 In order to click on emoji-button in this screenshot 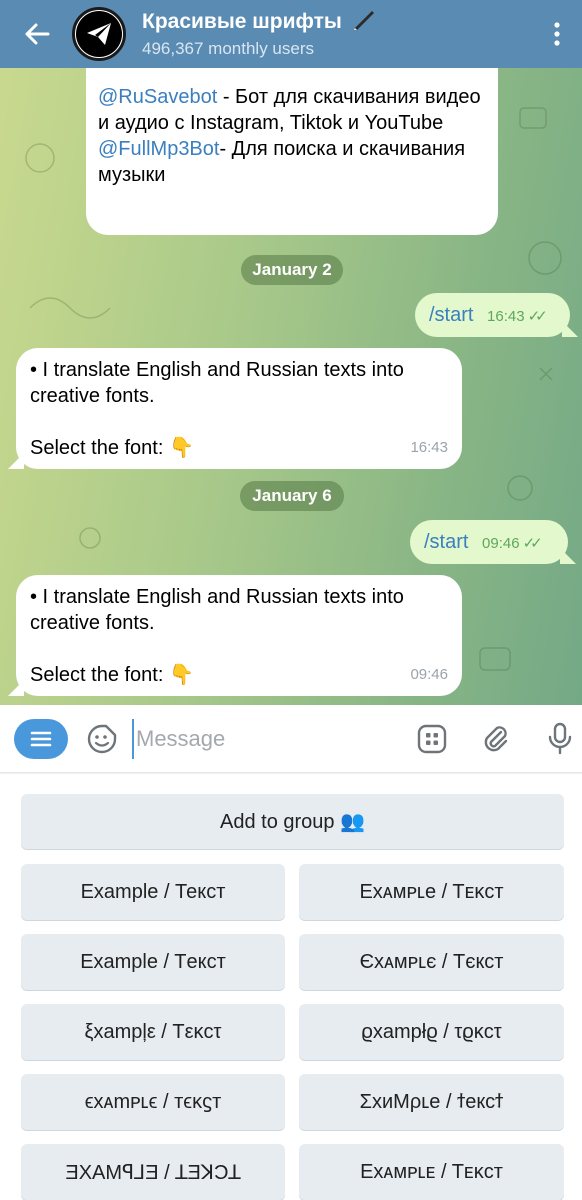, I will do `click(102, 739)`.